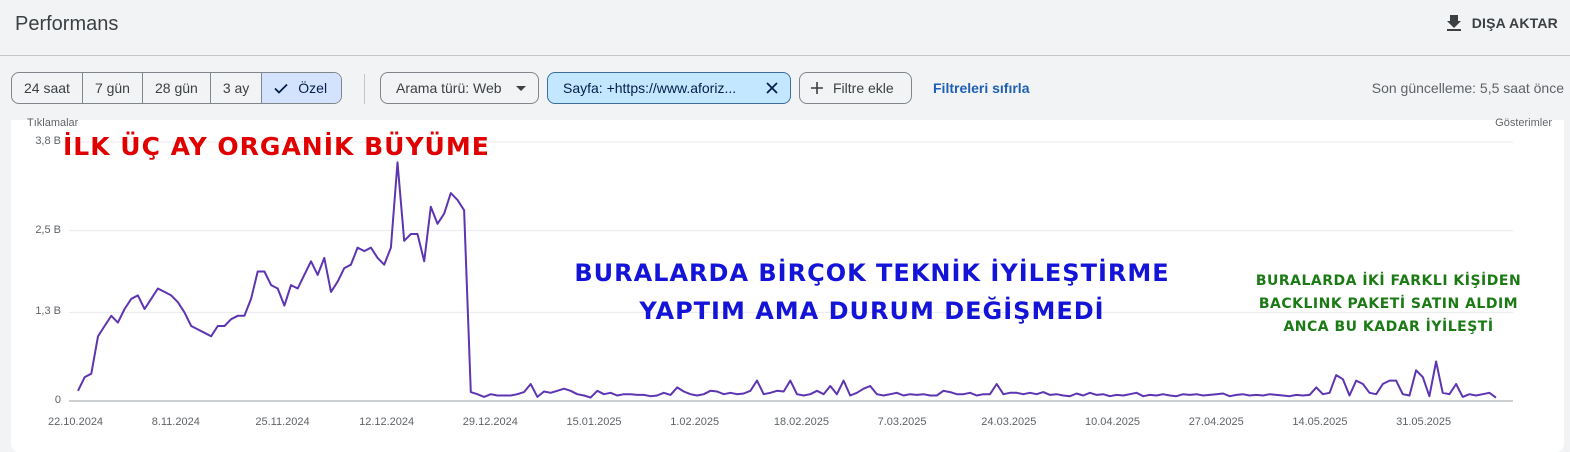 The width and height of the screenshot is (1570, 452). I want to click on date-range-3m: 3 ay, so click(237, 88).